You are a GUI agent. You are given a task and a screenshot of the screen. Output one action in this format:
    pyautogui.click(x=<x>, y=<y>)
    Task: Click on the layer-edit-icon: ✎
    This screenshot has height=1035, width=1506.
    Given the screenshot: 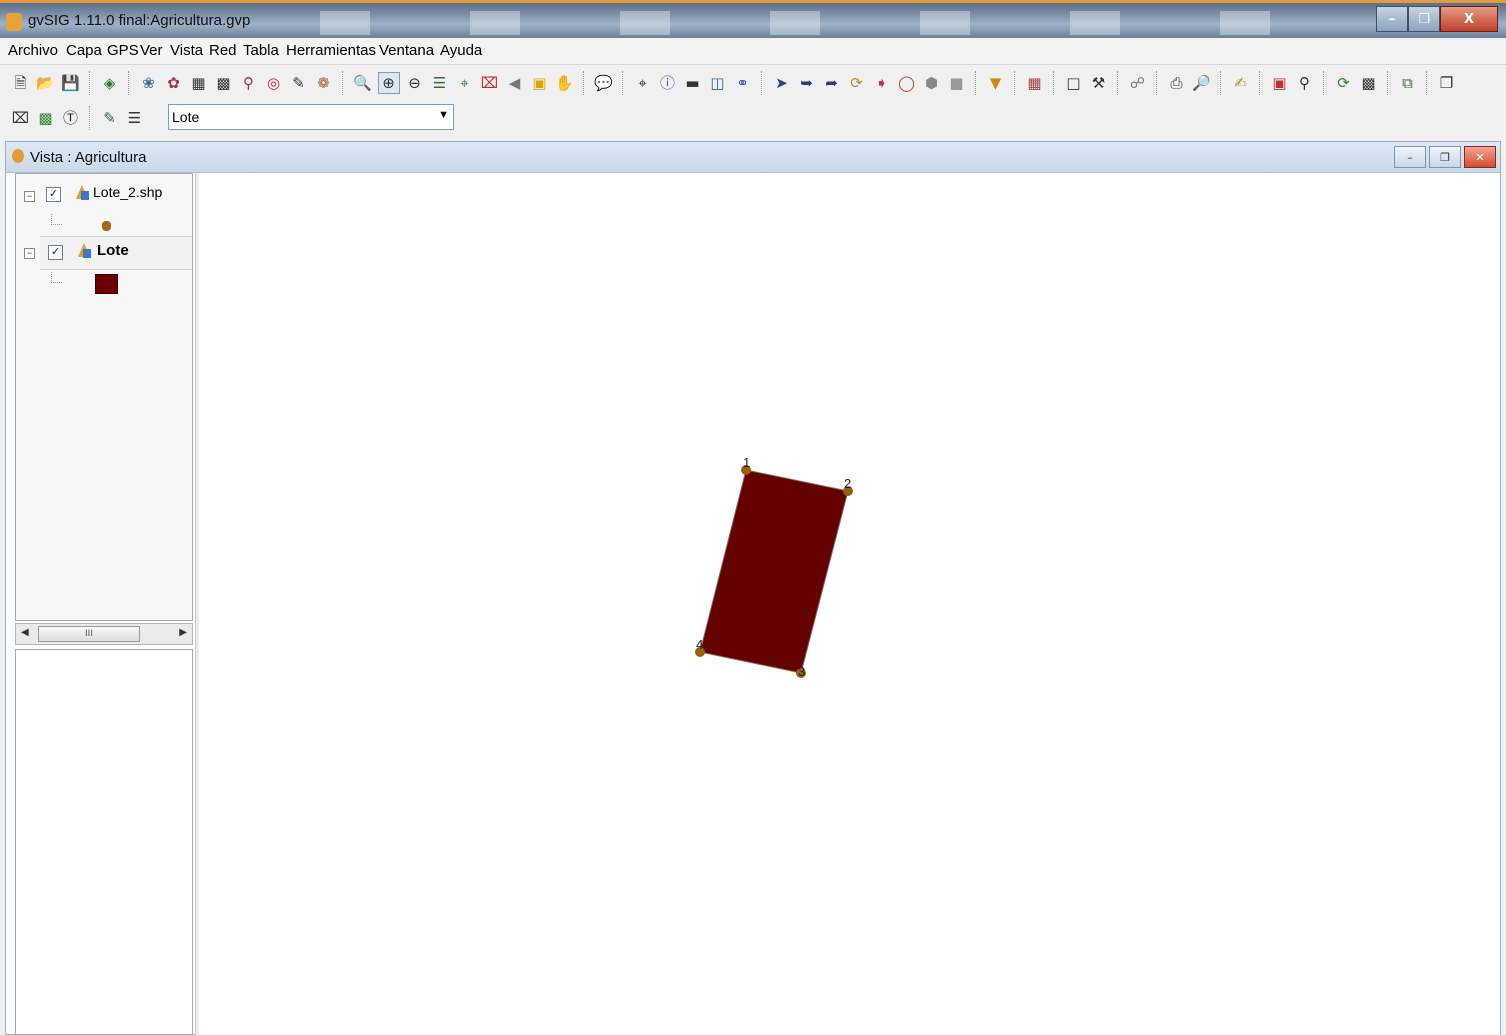 What is the action you would take?
    pyautogui.click(x=110, y=118)
    